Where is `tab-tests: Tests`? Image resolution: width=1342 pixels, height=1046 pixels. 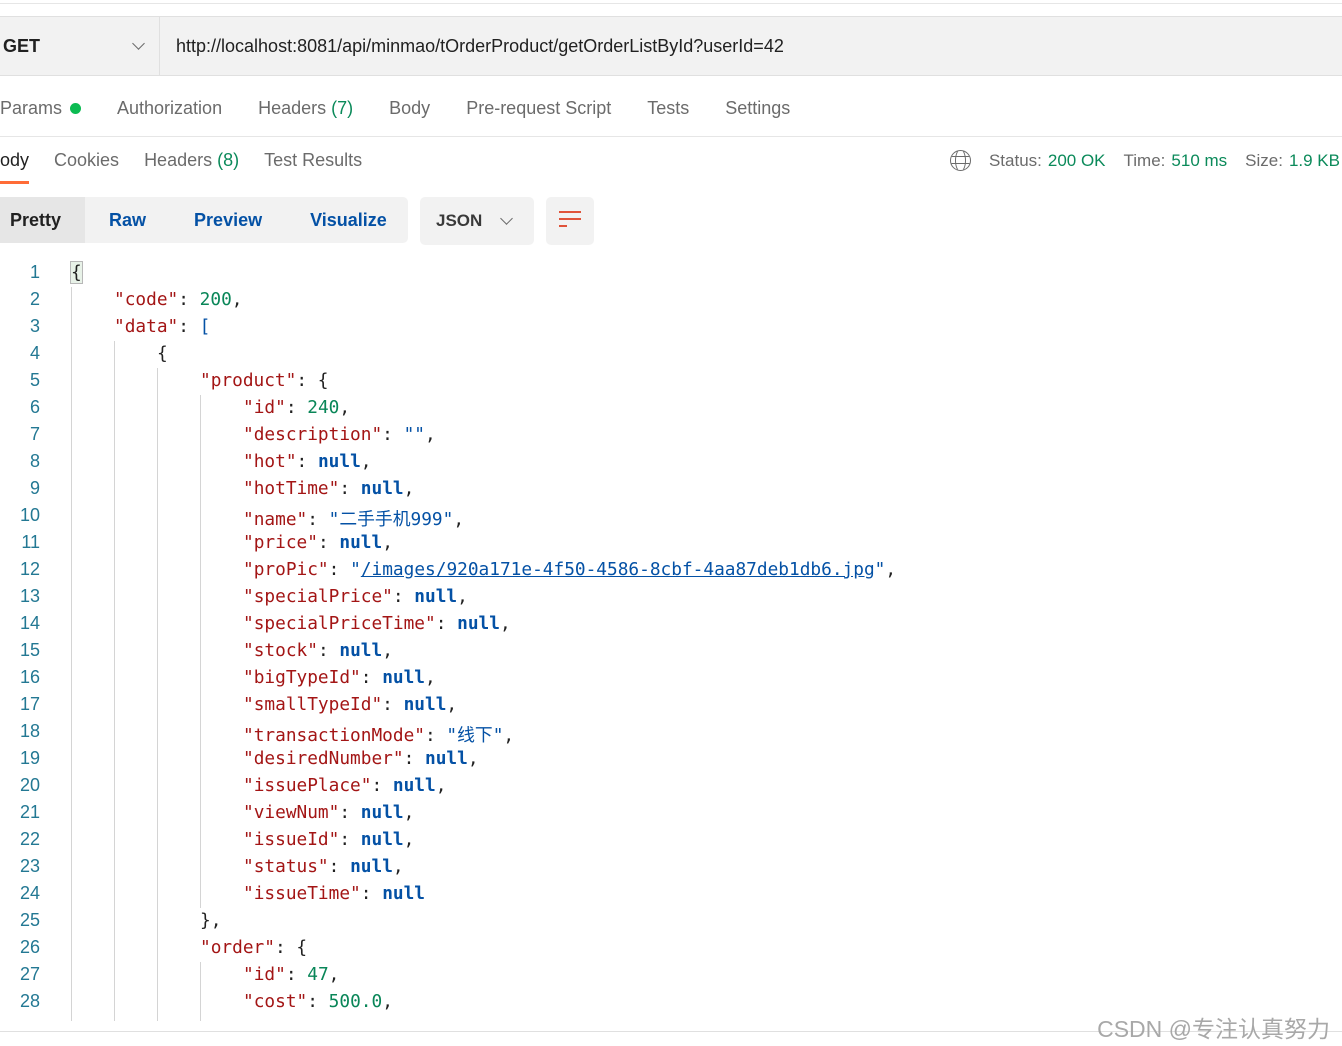
tab-tests: Tests is located at coordinates (668, 108).